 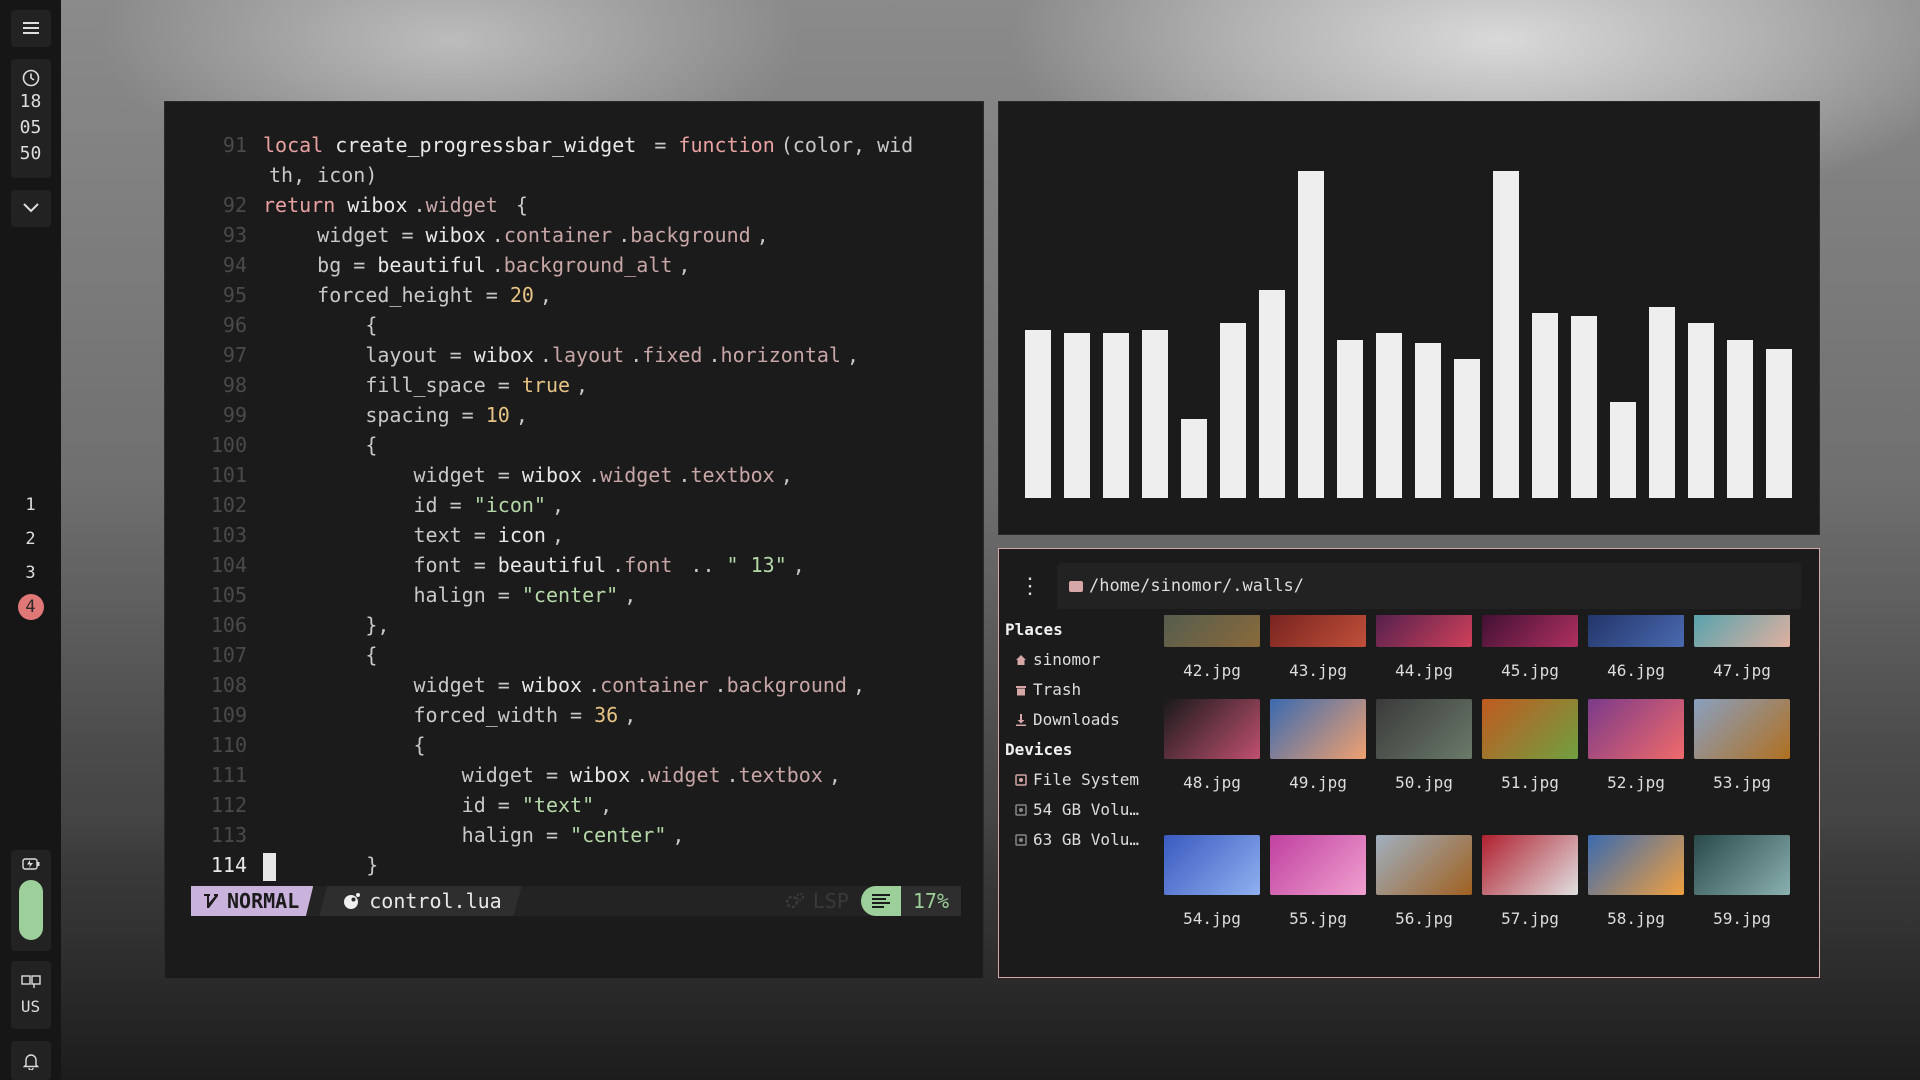 What do you see at coordinates (1429, 586) in the screenshot?
I see `path-bar: /home/sinomor/.walls/` at bounding box center [1429, 586].